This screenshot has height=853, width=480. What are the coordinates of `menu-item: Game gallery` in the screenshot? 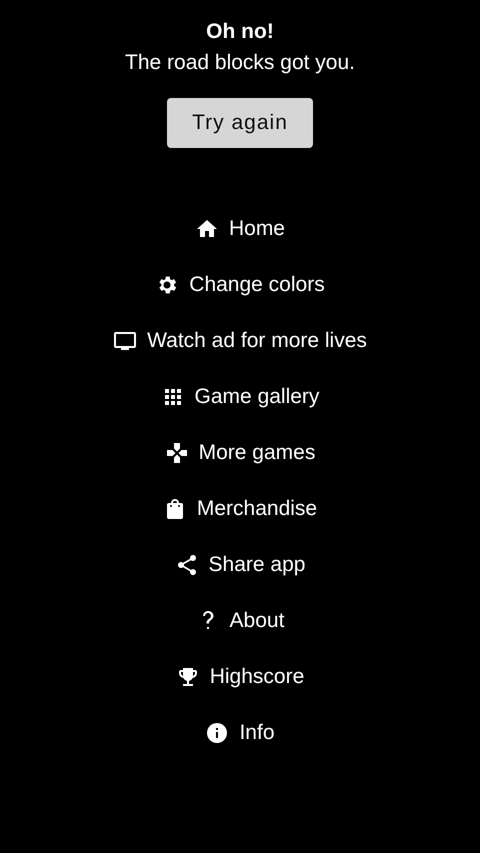 It's located at (240, 397).